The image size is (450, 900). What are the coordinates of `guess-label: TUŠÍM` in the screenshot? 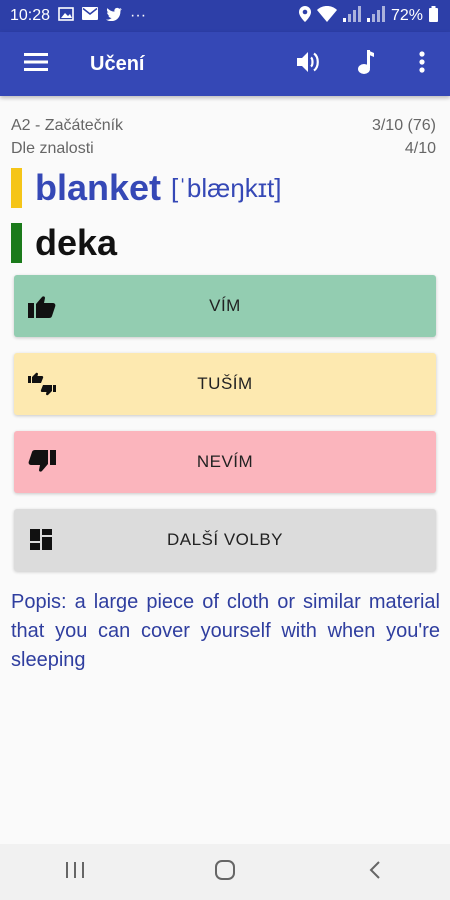 It's located at (225, 383).